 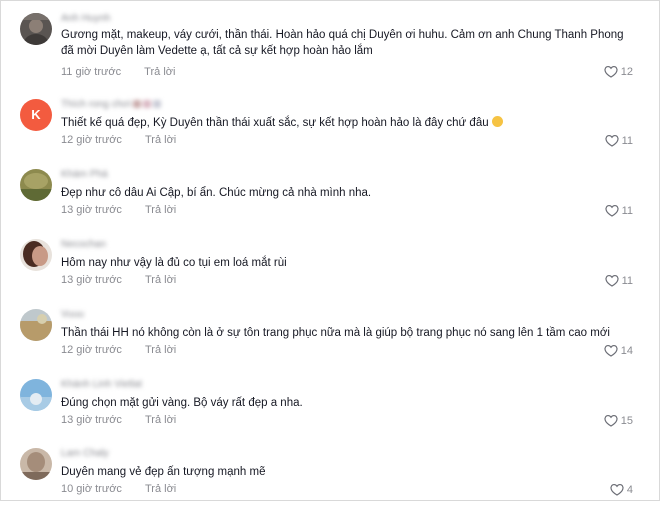 I want to click on comment-text: Duyên mang vẻ đẹp ấn tượng mạnh mẽ, so click(x=163, y=472).